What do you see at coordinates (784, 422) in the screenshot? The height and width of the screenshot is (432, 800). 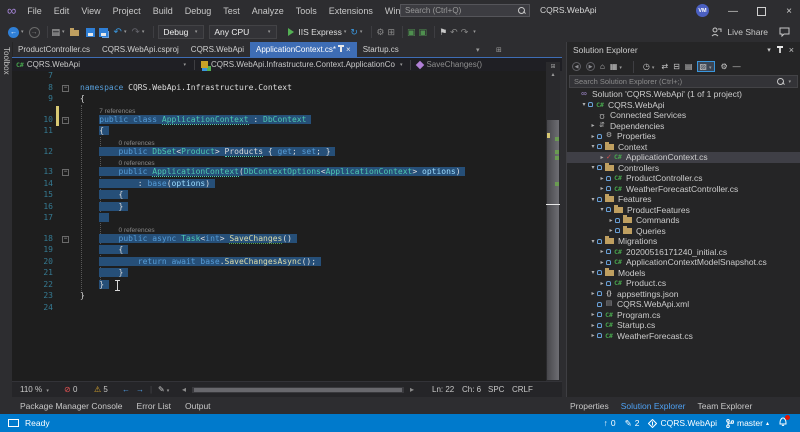 I see `notifications-bell` at bounding box center [784, 422].